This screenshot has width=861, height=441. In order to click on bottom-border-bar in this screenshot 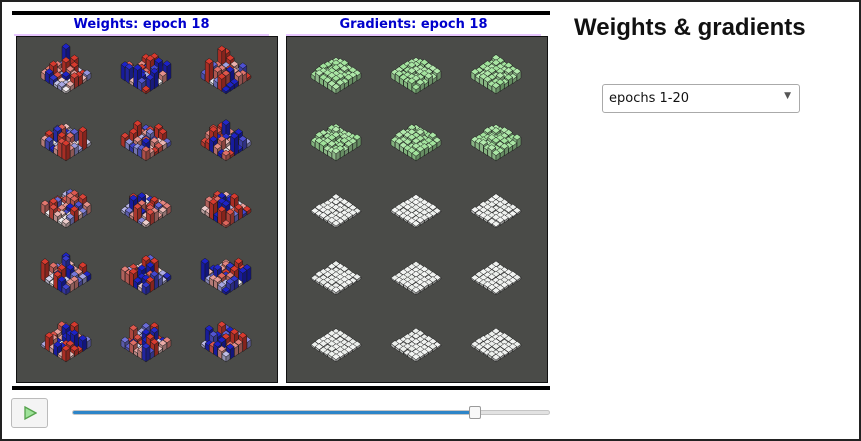, I will do `click(281, 388)`.